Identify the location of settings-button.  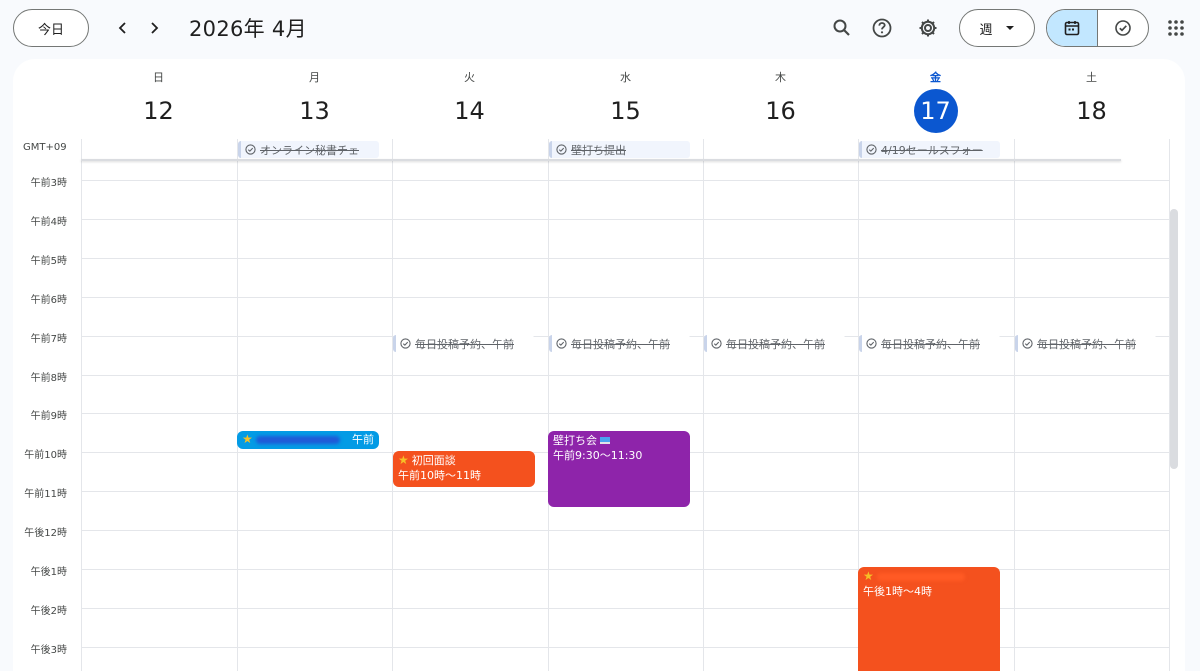
(928, 28).